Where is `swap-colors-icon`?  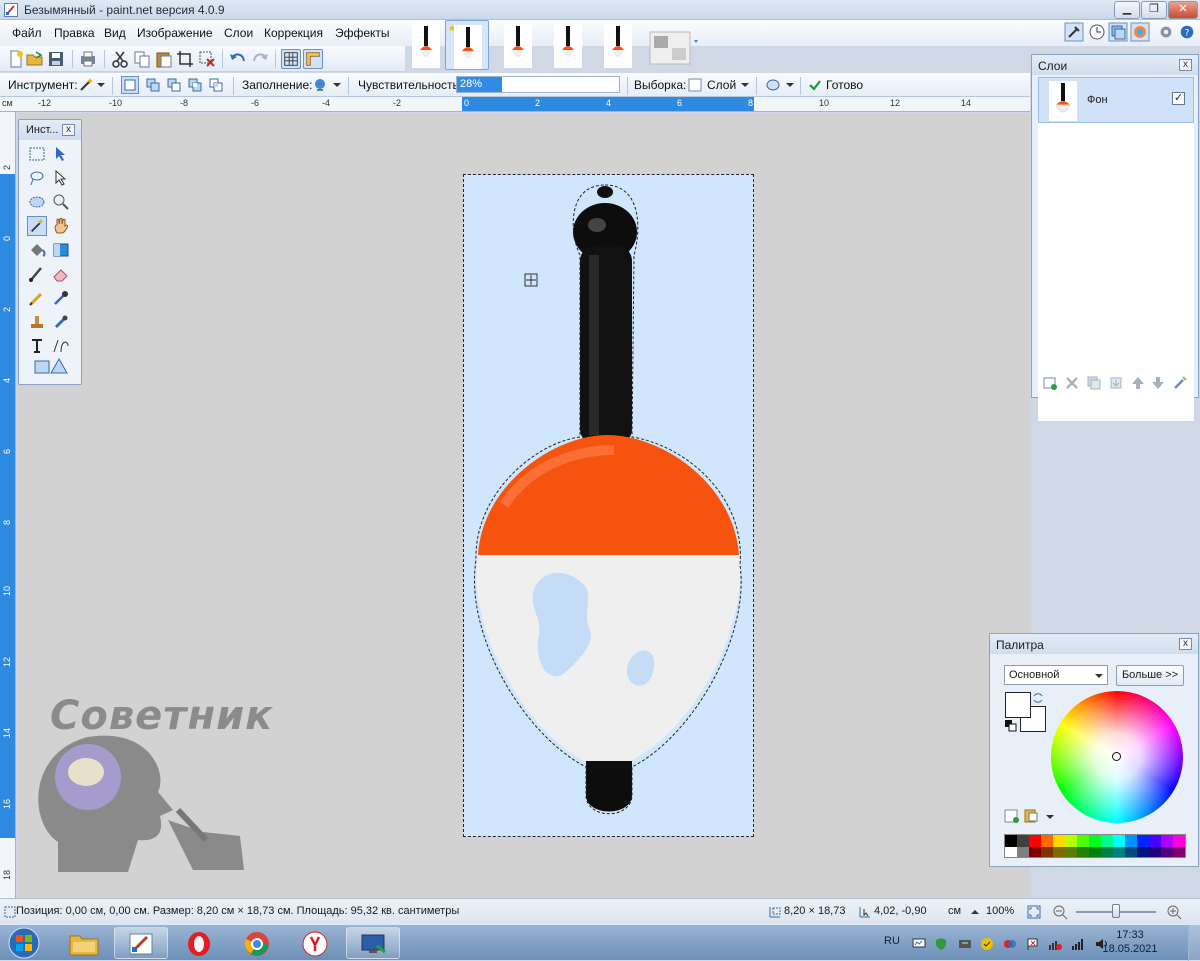
swap-colors-icon is located at coordinates (1038, 698).